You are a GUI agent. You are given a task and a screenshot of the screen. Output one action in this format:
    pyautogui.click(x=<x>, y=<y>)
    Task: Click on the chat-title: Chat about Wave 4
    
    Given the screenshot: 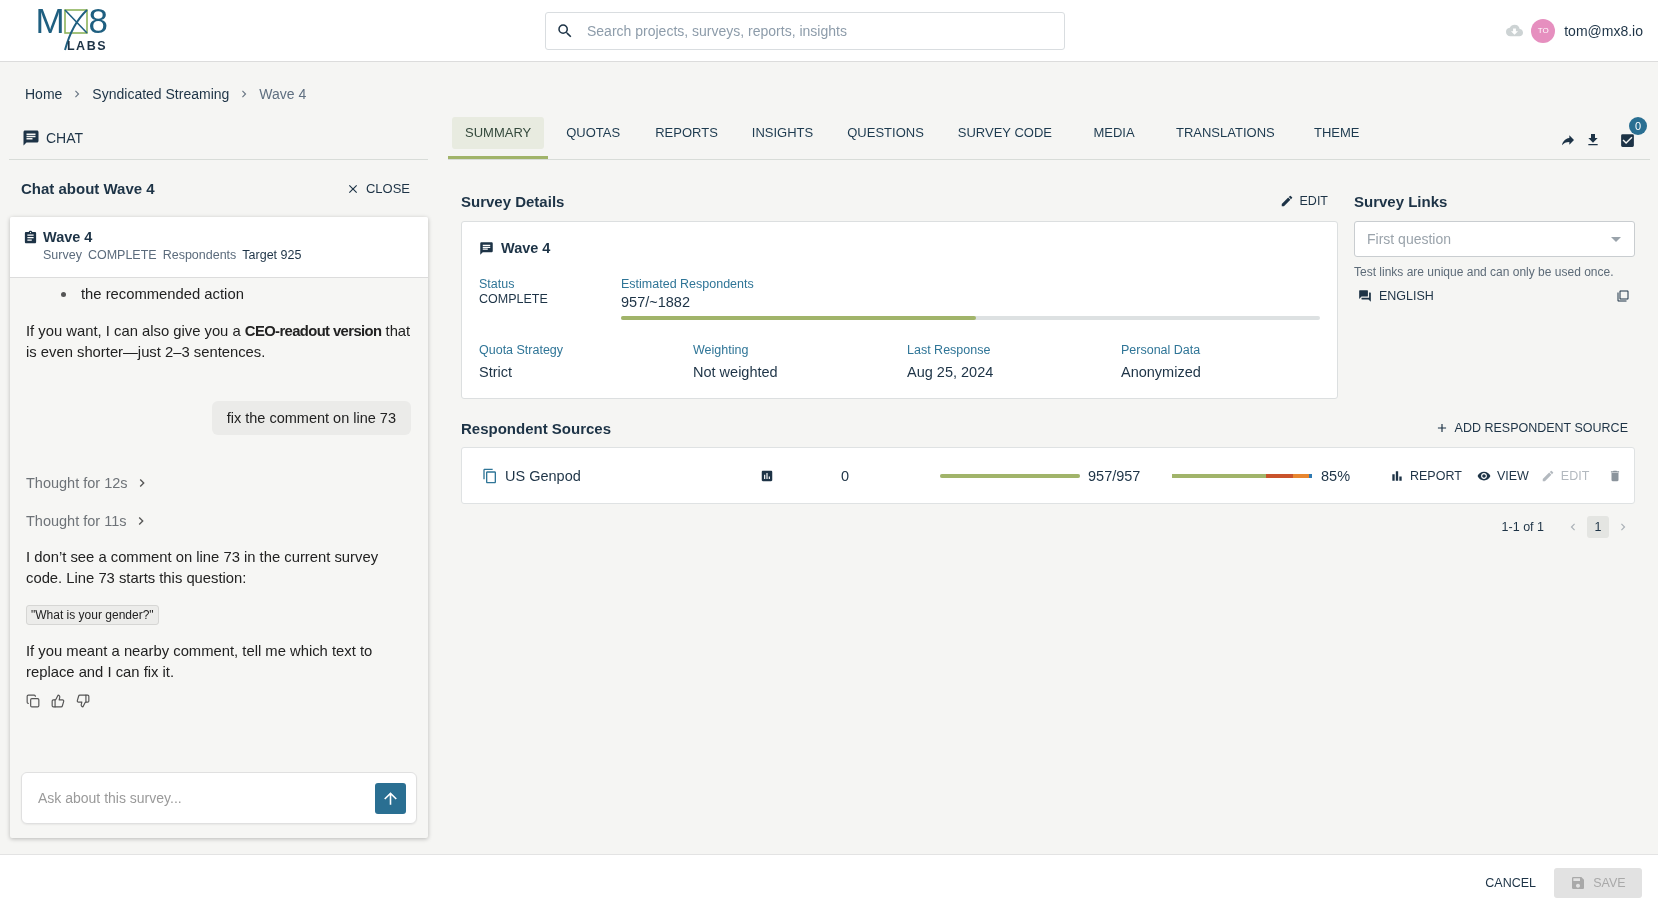 What is the action you would take?
    pyautogui.click(x=88, y=188)
    